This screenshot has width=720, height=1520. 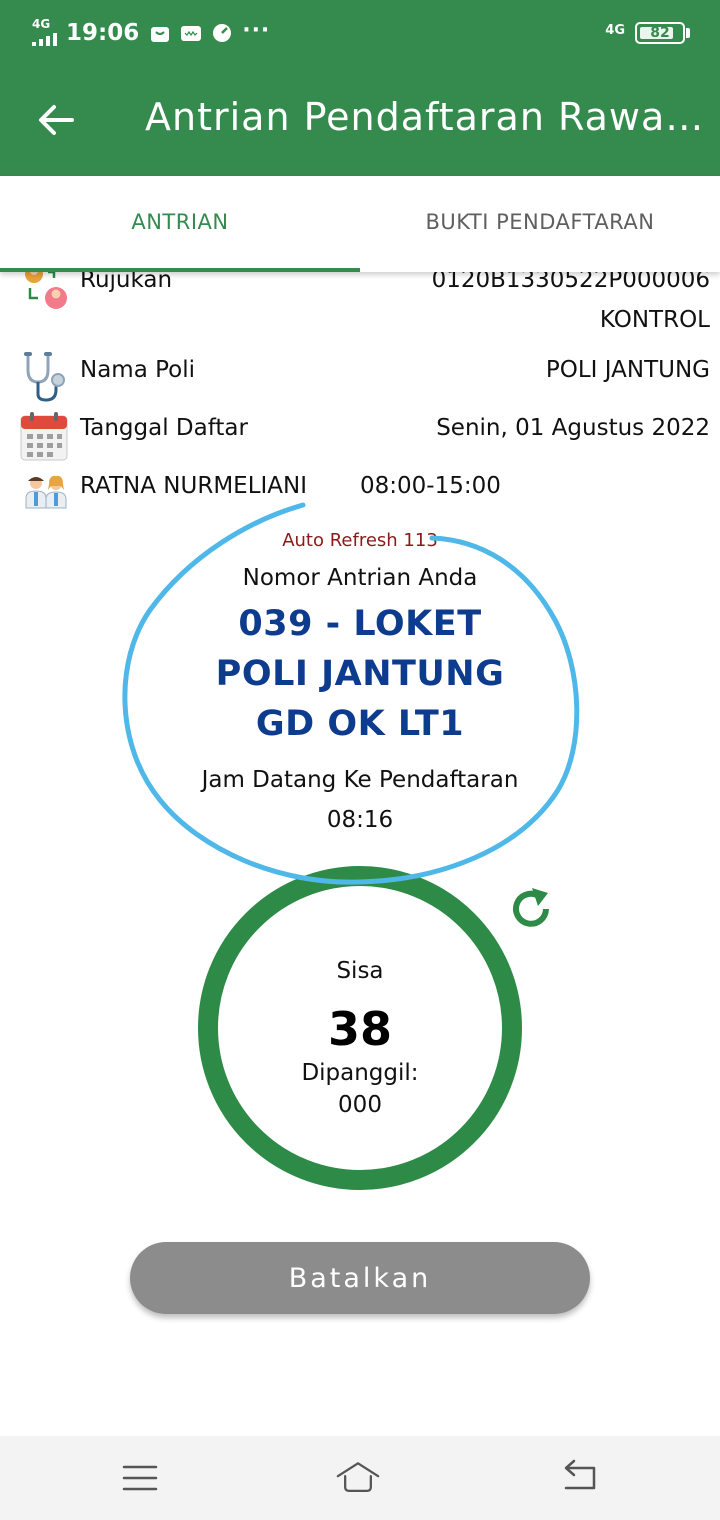 I want to click on tab-bar: ANTRIAN BUKTI PENDAFTARAN, so click(x=360, y=224).